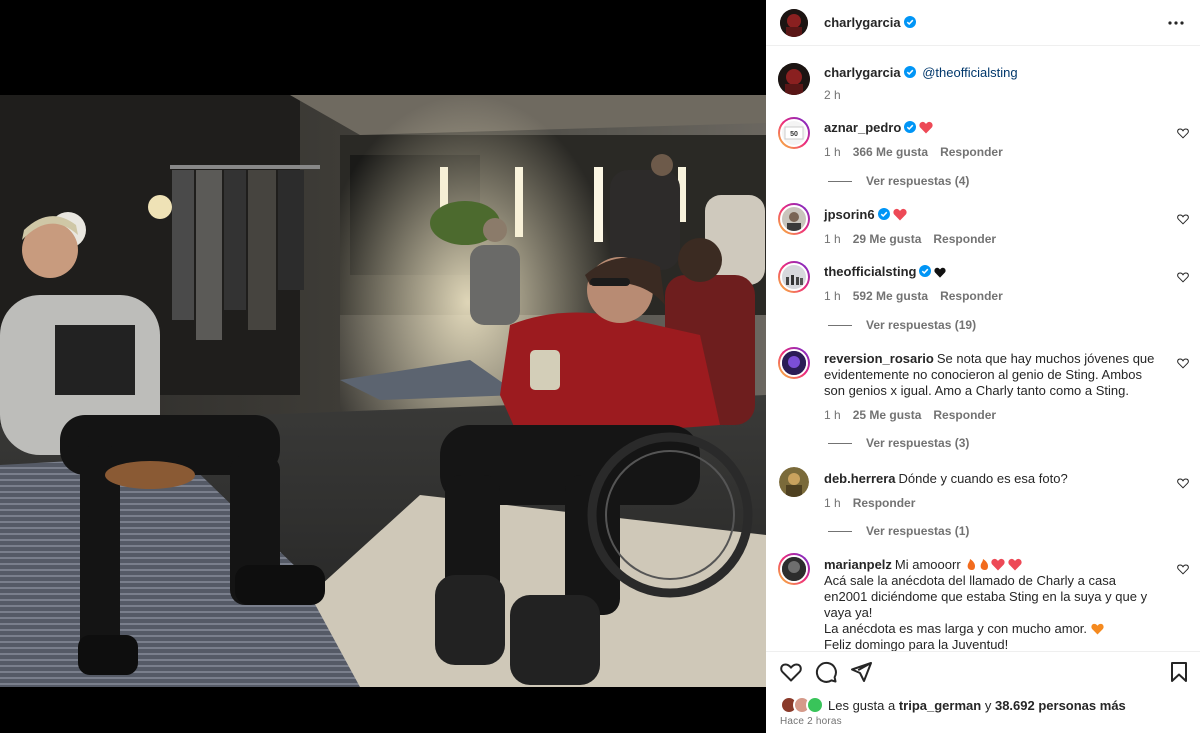 The height and width of the screenshot is (733, 1200). Describe the element at coordinates (862, 705) in the screenshot. I see `likes-prefix: Les gusta a` at that location.